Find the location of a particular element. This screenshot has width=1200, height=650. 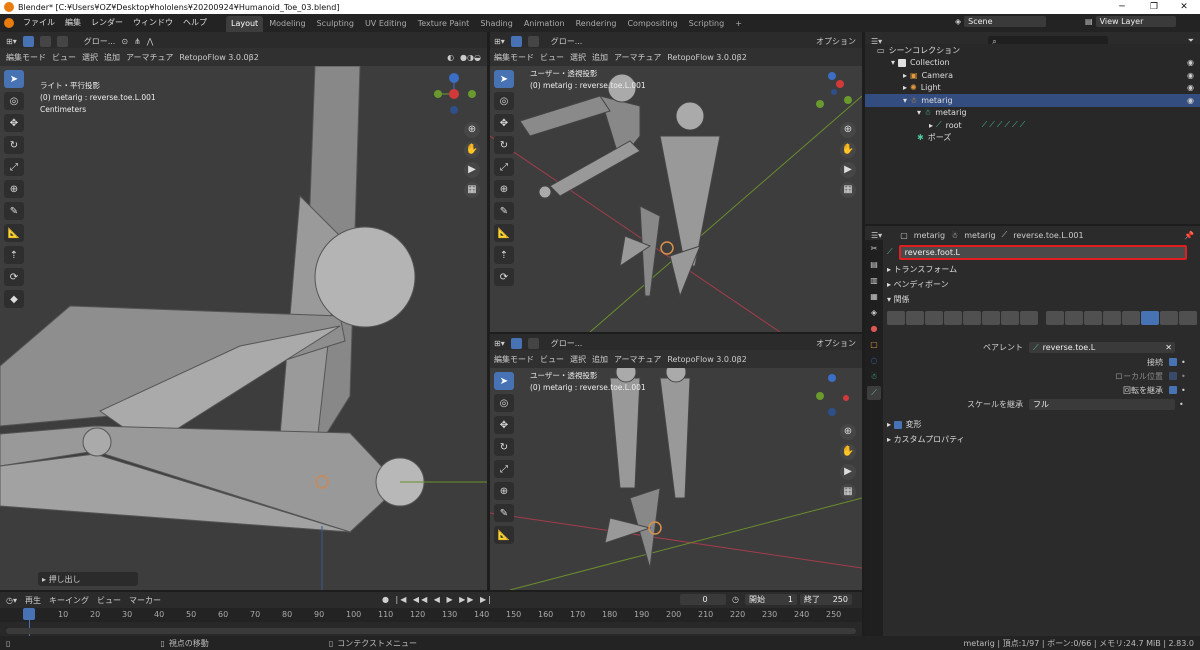

blender-menu-icon is located at coordinates (9, 23).